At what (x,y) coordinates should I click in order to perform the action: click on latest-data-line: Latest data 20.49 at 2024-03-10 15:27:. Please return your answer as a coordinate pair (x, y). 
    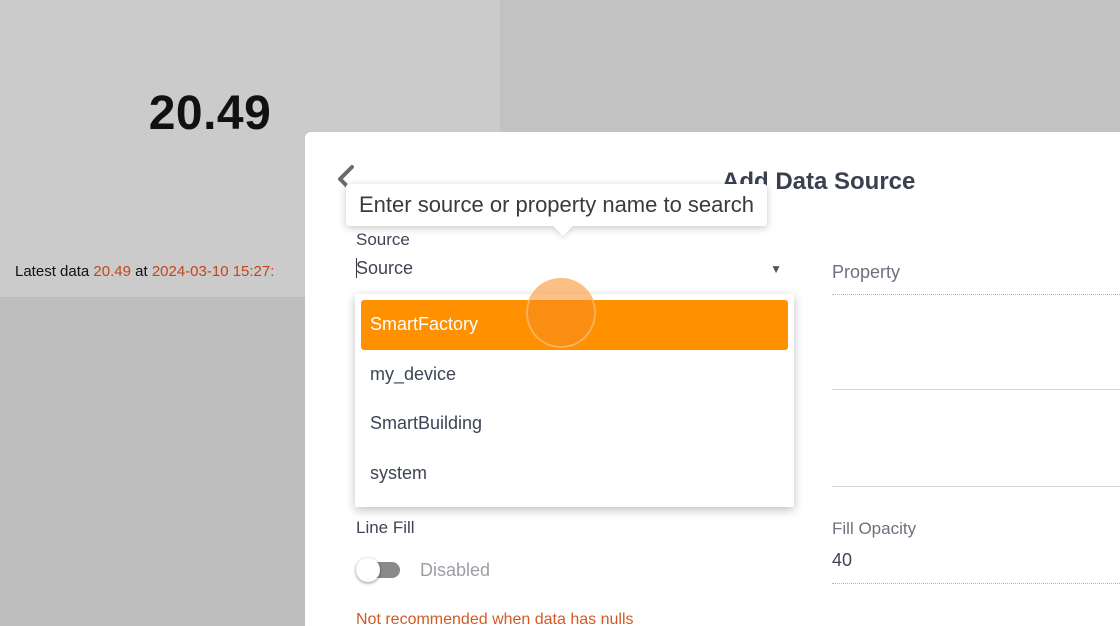
    Looking at the image, I should click on (161, 271).